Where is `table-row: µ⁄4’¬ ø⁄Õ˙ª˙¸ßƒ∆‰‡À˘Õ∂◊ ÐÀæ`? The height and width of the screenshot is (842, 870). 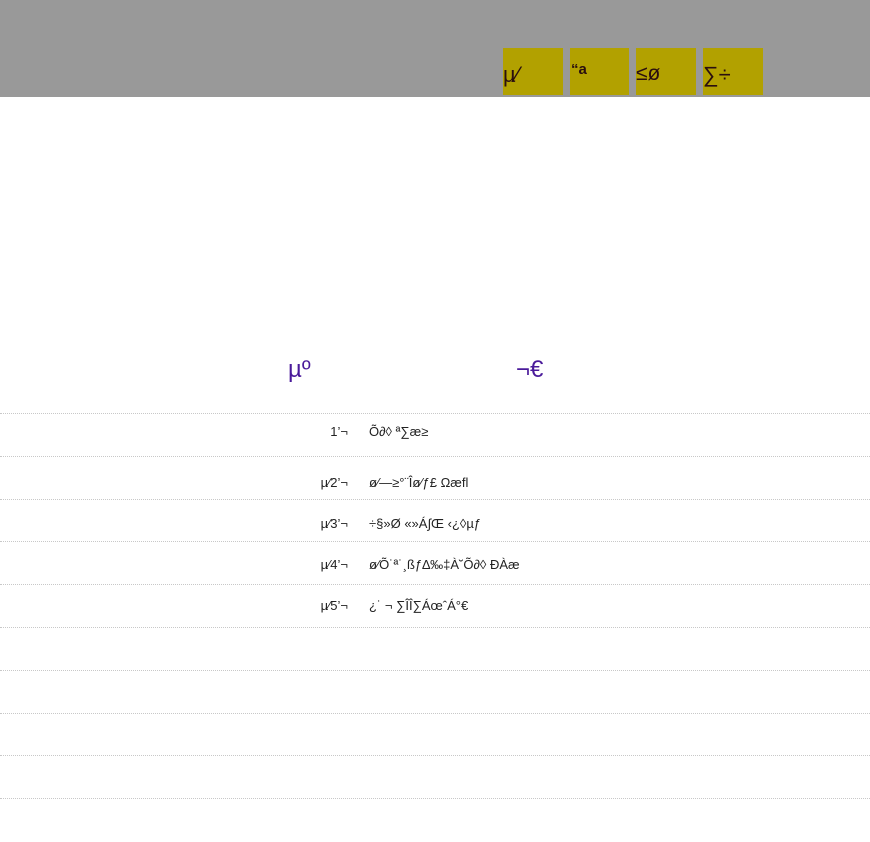 table-row: µ⁄4’¬ ø⁄Õ˙ª˙¸ßƒ∆‰‡À˘Õ∂◊ ÐÀæ is located at coordinates (435, 567).